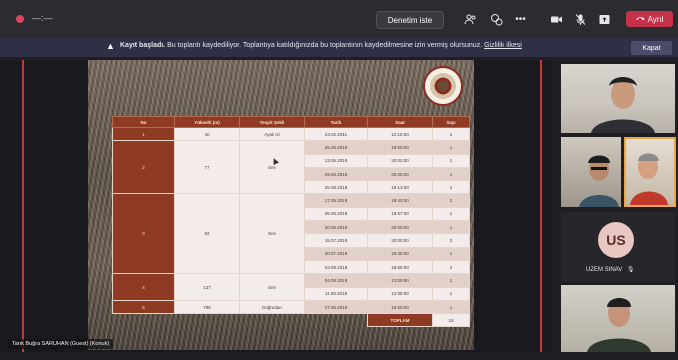 The height and width of the screenshot is (360, 678). I want to click on total-spacer, so click(240, 320).